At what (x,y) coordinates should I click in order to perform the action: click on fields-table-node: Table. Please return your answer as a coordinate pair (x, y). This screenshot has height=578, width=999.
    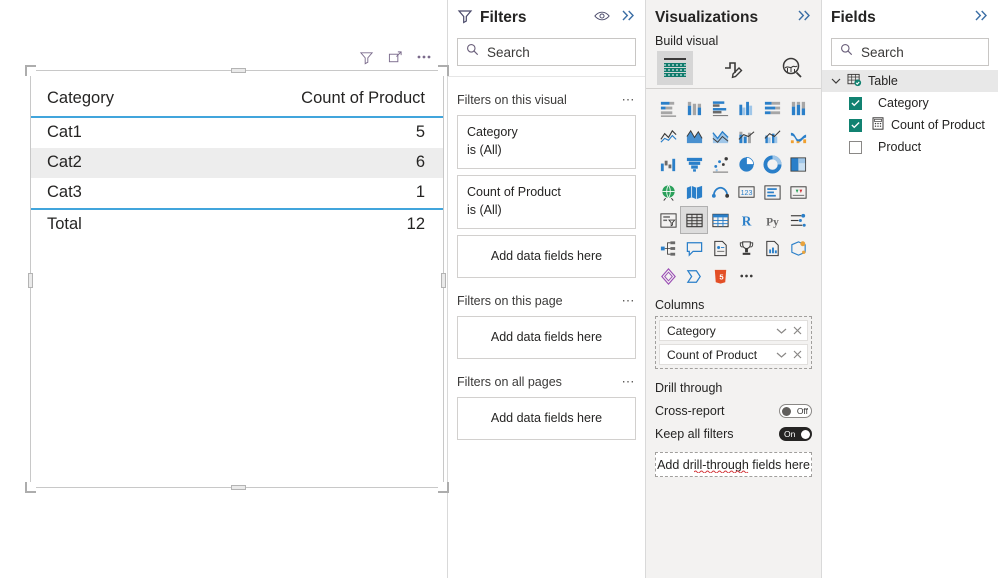
    Looking at the image, I should click on (910, 81).